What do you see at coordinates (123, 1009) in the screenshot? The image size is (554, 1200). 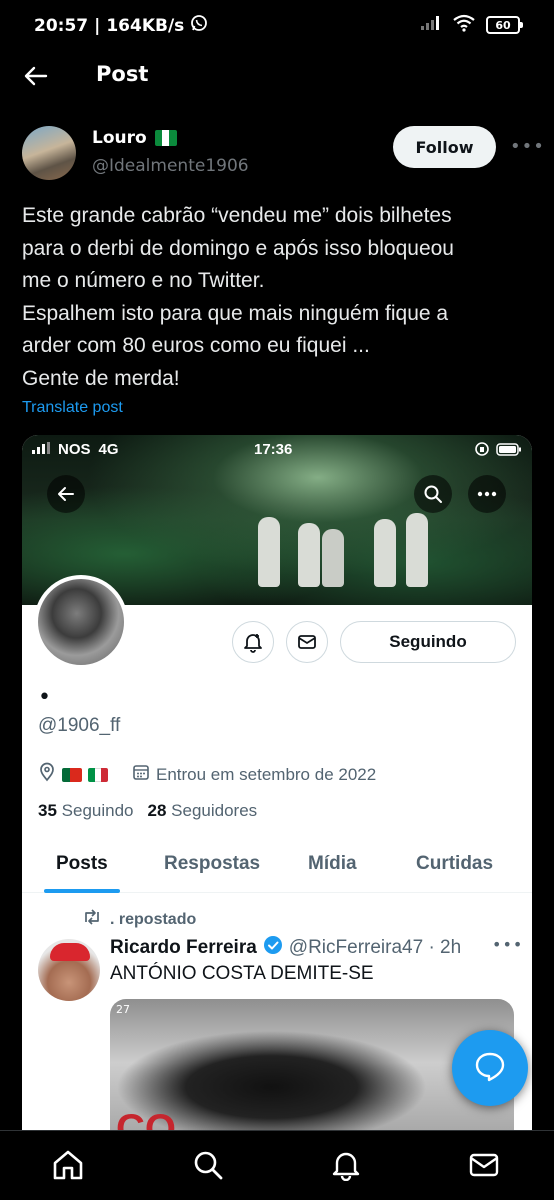 I see `embedded-media-number: 27` at bounding box center [123, 1009].